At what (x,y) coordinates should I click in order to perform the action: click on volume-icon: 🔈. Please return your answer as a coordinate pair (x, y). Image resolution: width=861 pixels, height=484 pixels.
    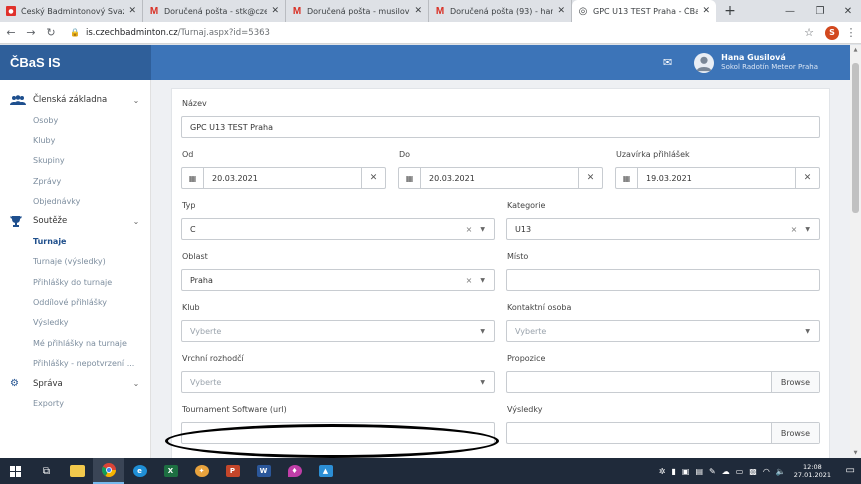
    Looking at the image, I should click on (781, 471).